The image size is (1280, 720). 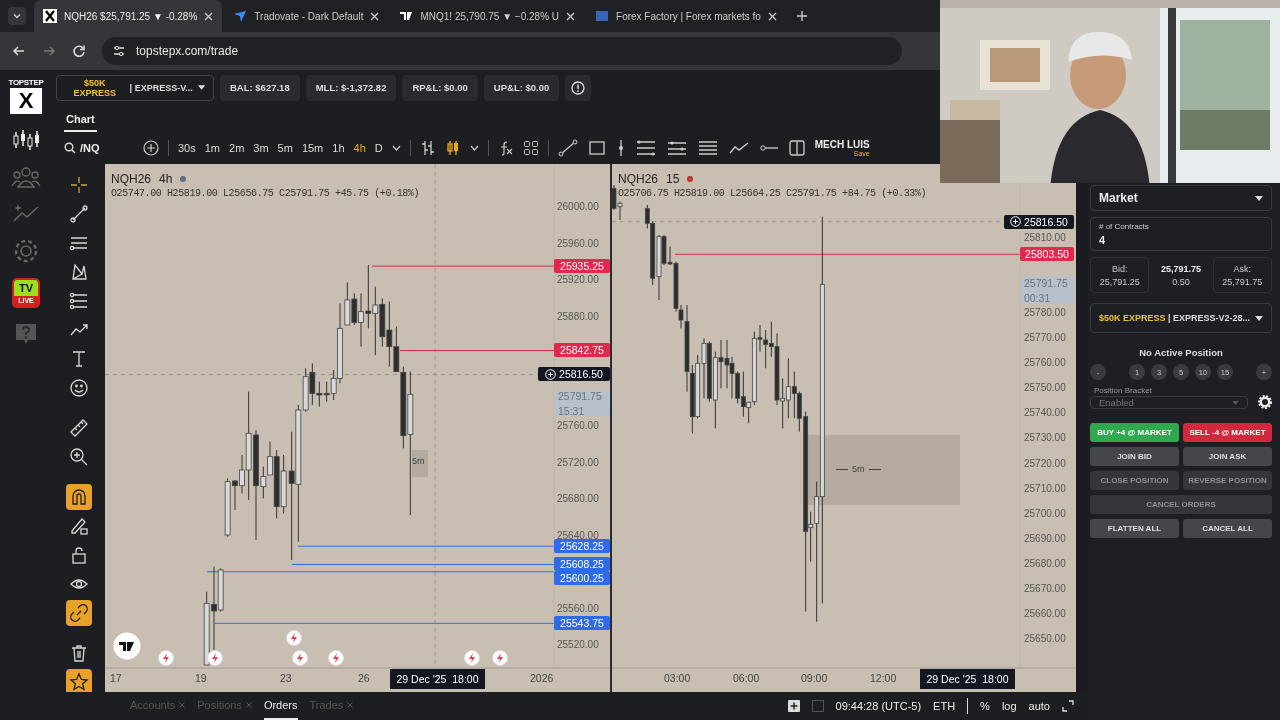 I want to click on interval-button: 30s, so click(x=187, y=148).